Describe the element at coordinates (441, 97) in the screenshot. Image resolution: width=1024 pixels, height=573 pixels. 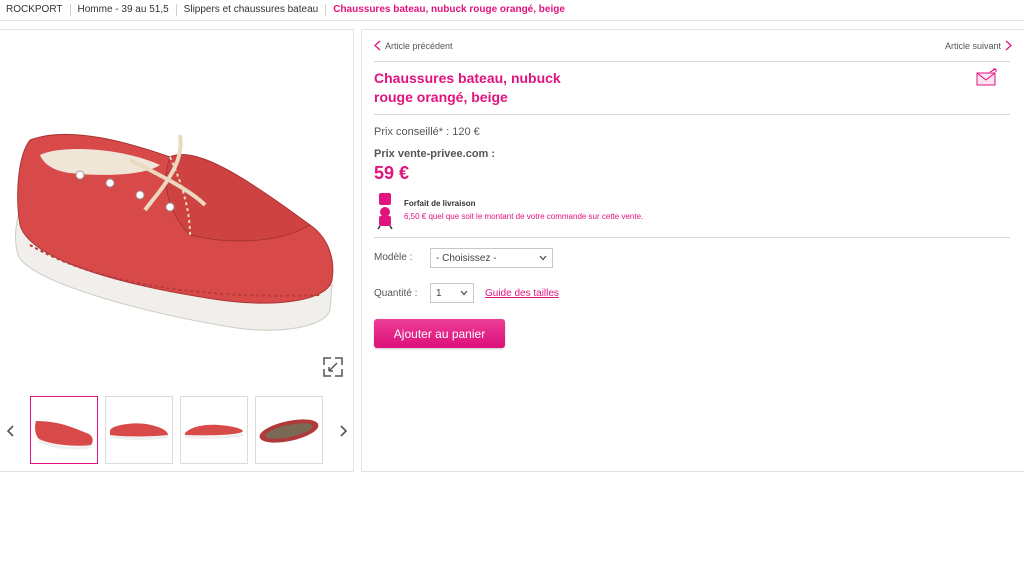
I see `product-title-line2: rouge orangé, beige` at that location.